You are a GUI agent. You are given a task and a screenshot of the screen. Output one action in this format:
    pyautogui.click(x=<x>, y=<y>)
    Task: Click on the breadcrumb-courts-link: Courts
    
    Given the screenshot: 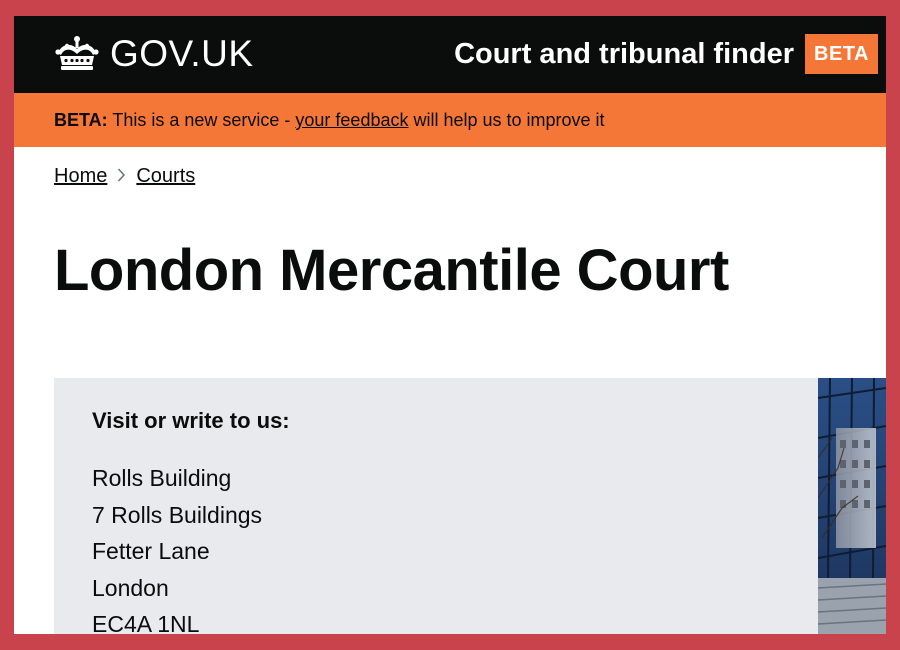 What is the action you would take?
    pyautogui.click(x=165, y=176)
    